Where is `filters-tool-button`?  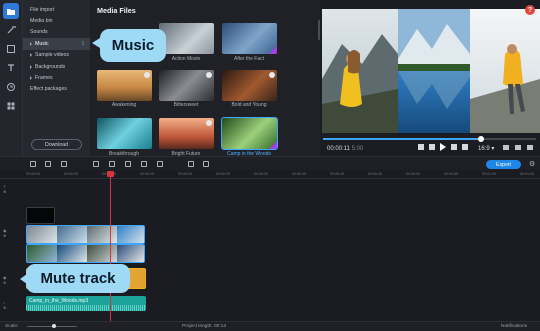 filters-tool-button is located at coordinates (11, 49).